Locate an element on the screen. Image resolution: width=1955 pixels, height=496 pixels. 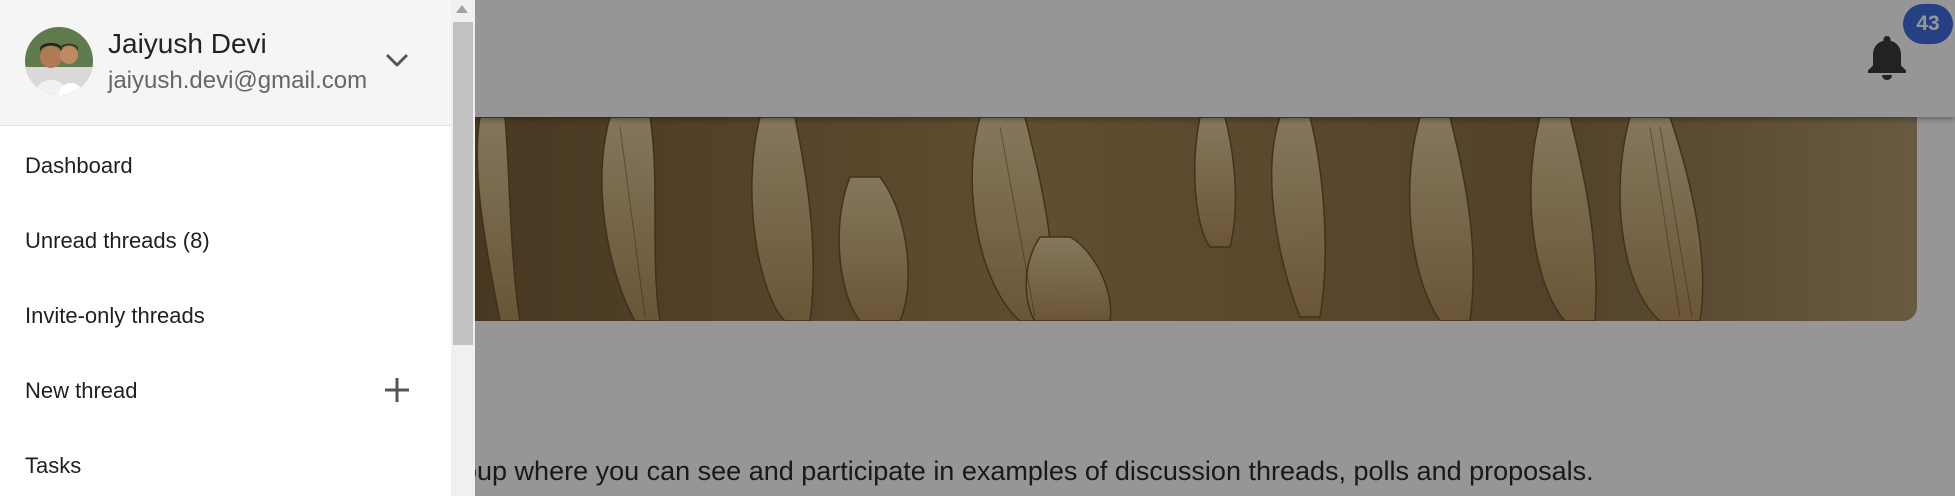
drawer-scrollbar is located at coordinates (463, 248).